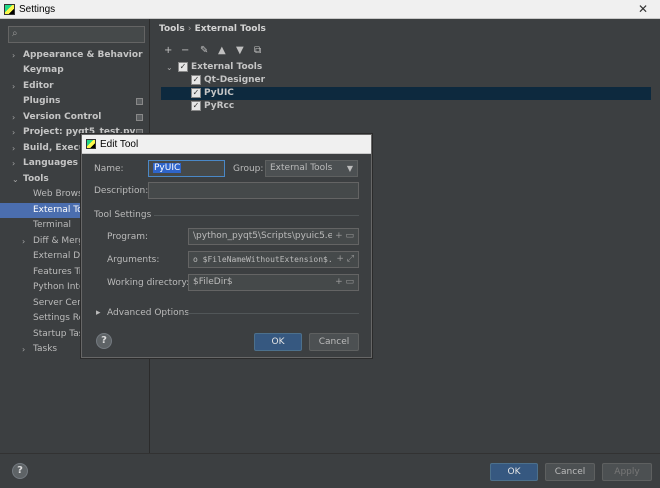 The image size is (660, 488). Describe the element at coordinates (349, 168) in the screenshot. I see `chevron-down-icon: ▼` at that location.